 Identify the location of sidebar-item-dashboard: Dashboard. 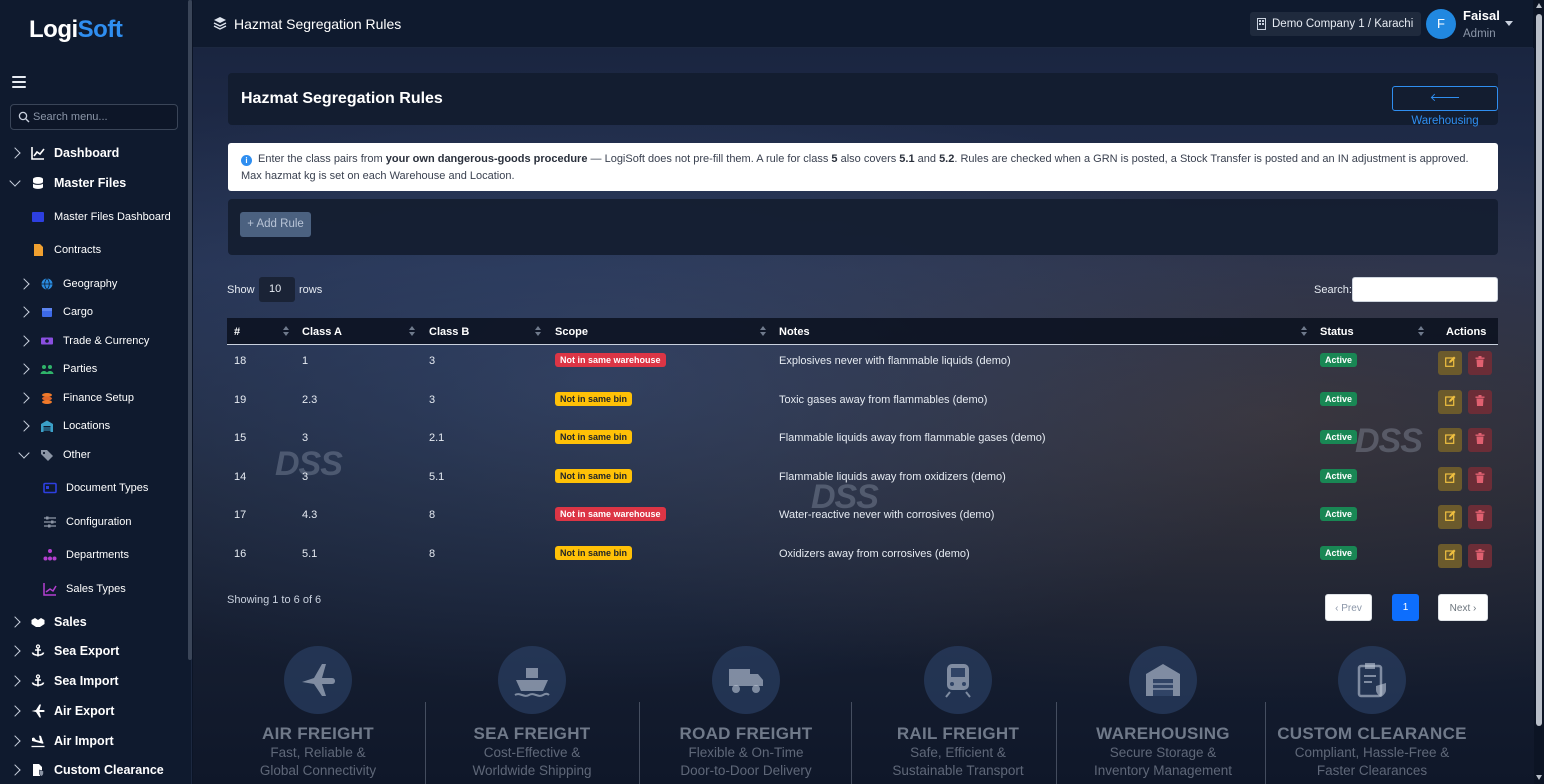
(64, 153).